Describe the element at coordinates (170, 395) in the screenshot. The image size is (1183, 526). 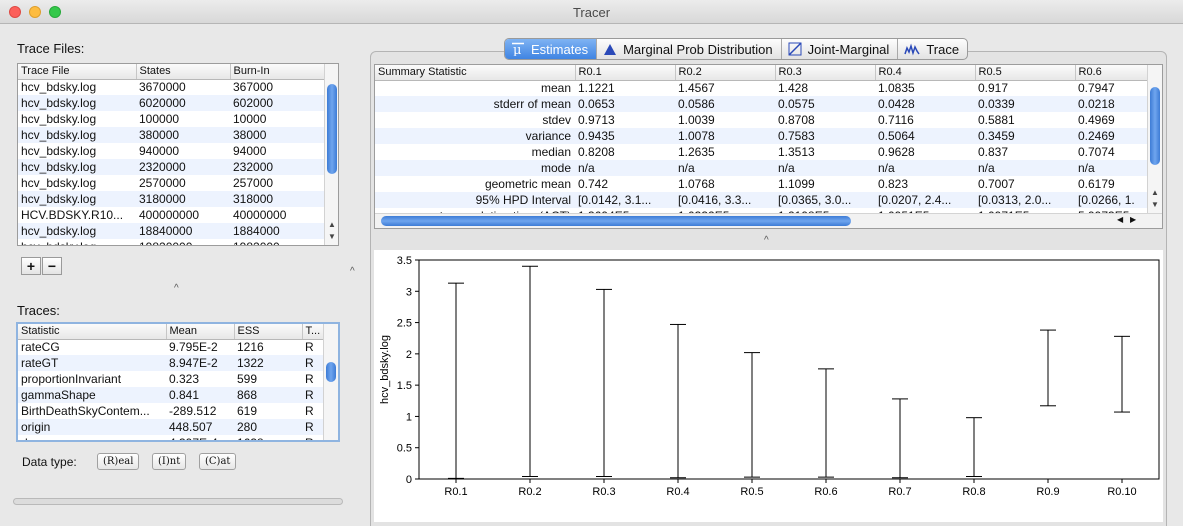
I see `trace-row: gammaShape 0.841 868 R` at that location.